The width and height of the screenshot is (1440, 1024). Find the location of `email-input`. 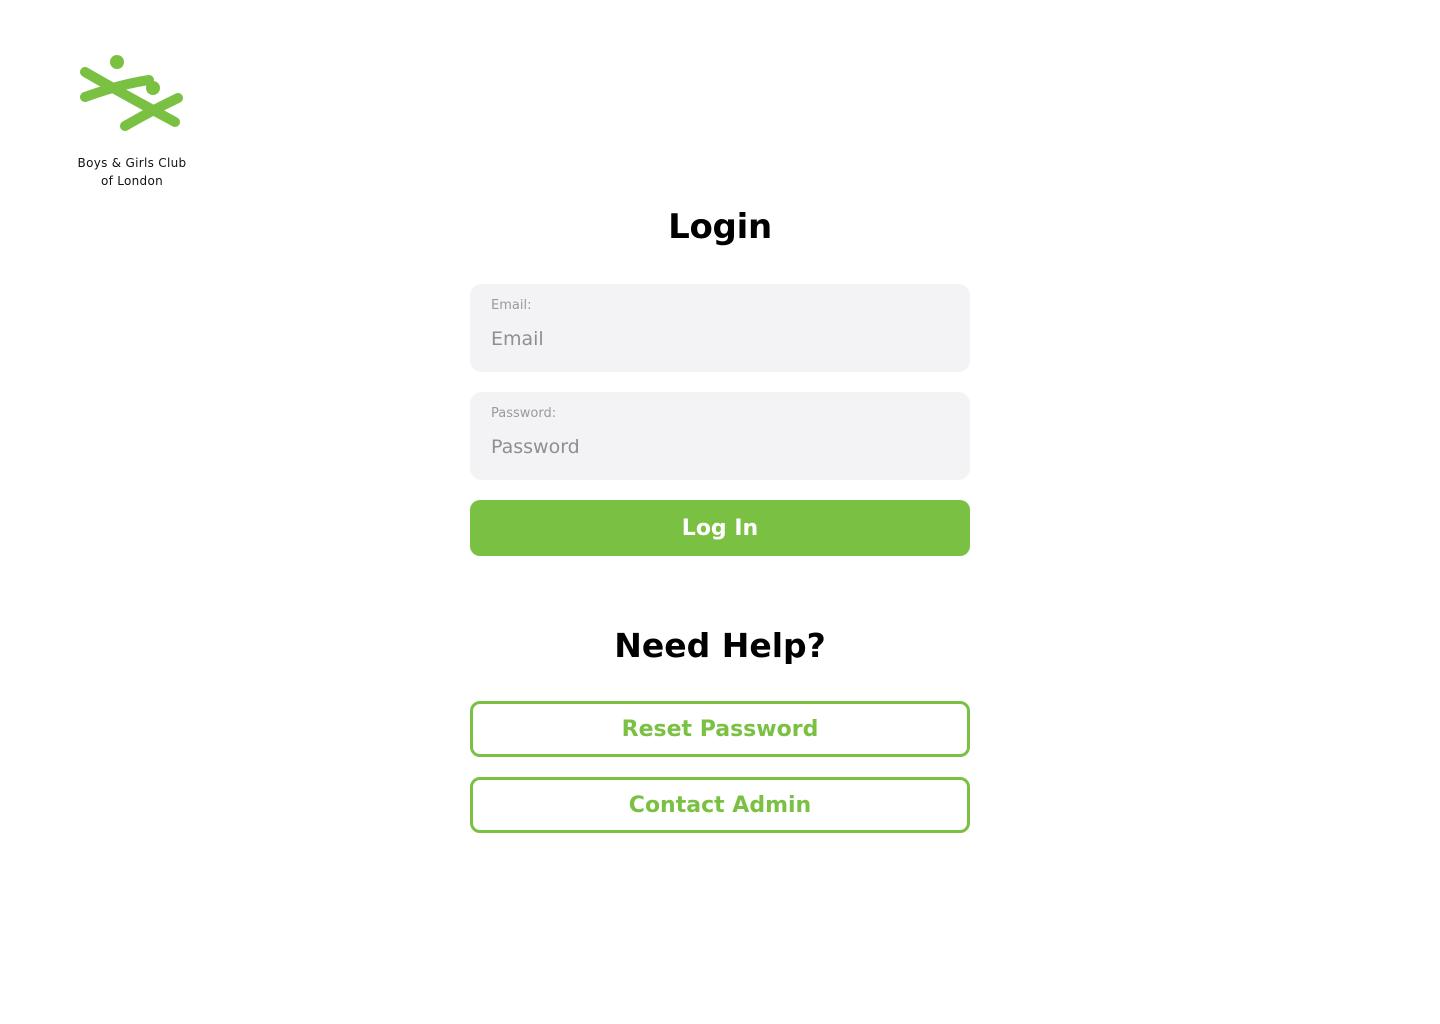

email-input is located at coordinates (720, 339).